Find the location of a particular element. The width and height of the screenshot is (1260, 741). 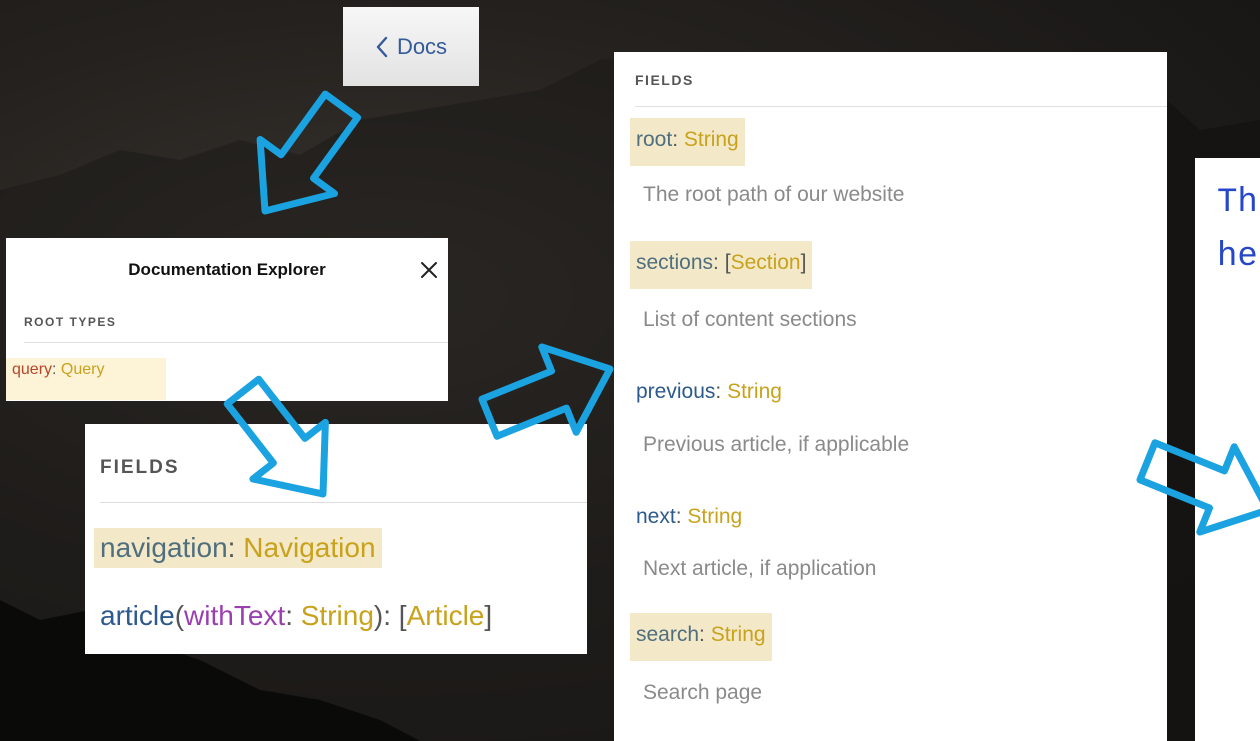

field-description: Next article, if application is located at coordinates (760, 568).